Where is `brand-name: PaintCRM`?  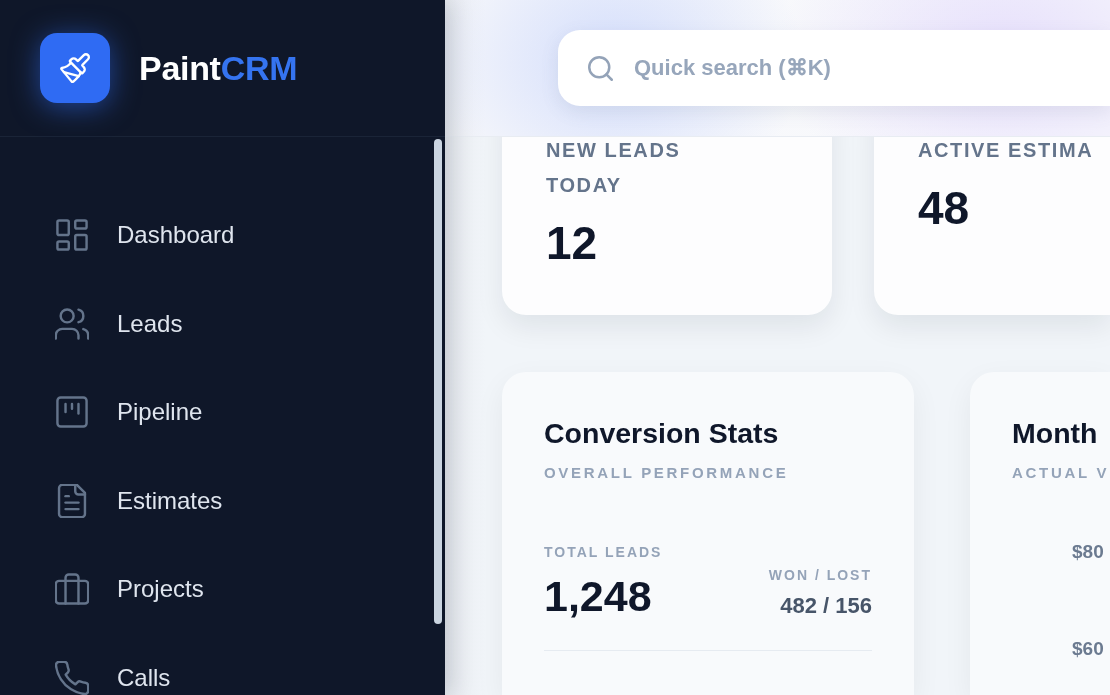
brand-name: PaintCRM is located at coordinates (218, 68).